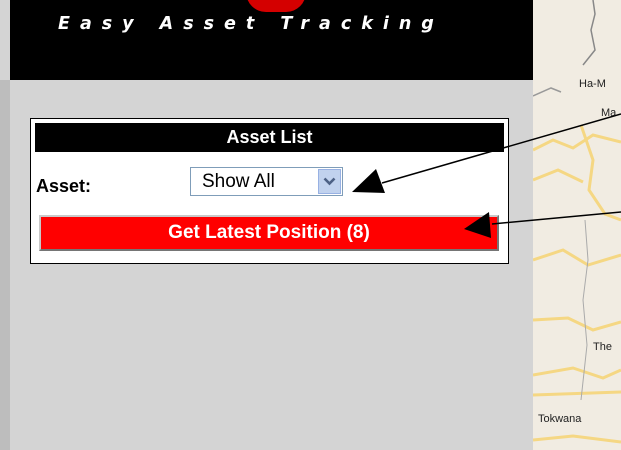 This screenshot has width=621, height=450. What do you see at coordinates (602, 347) in the screenshot?
I see `map-label: The` at bounding box center [602, 347].